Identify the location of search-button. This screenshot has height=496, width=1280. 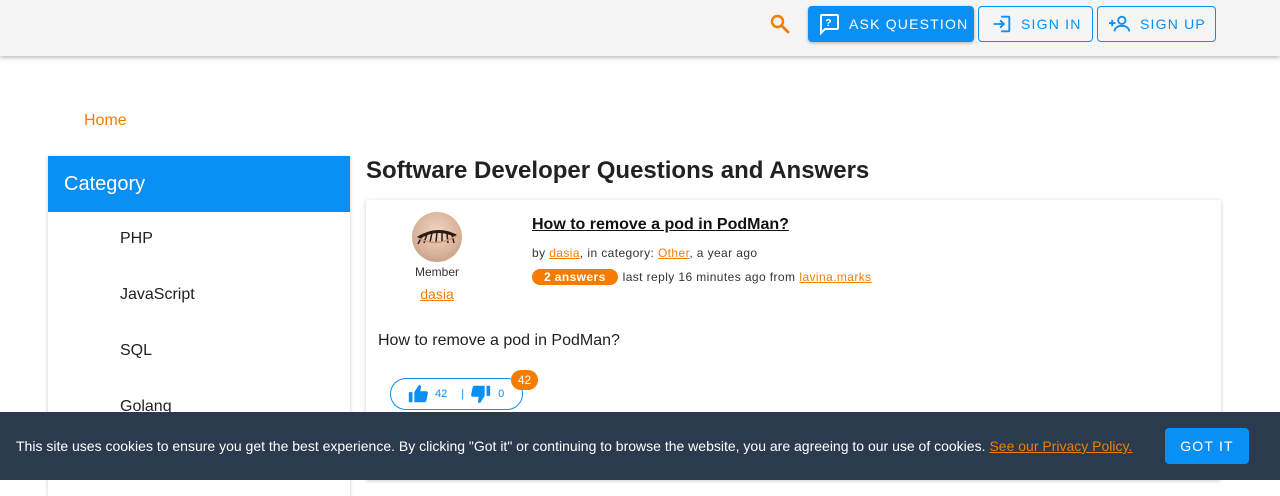
(780, 24).